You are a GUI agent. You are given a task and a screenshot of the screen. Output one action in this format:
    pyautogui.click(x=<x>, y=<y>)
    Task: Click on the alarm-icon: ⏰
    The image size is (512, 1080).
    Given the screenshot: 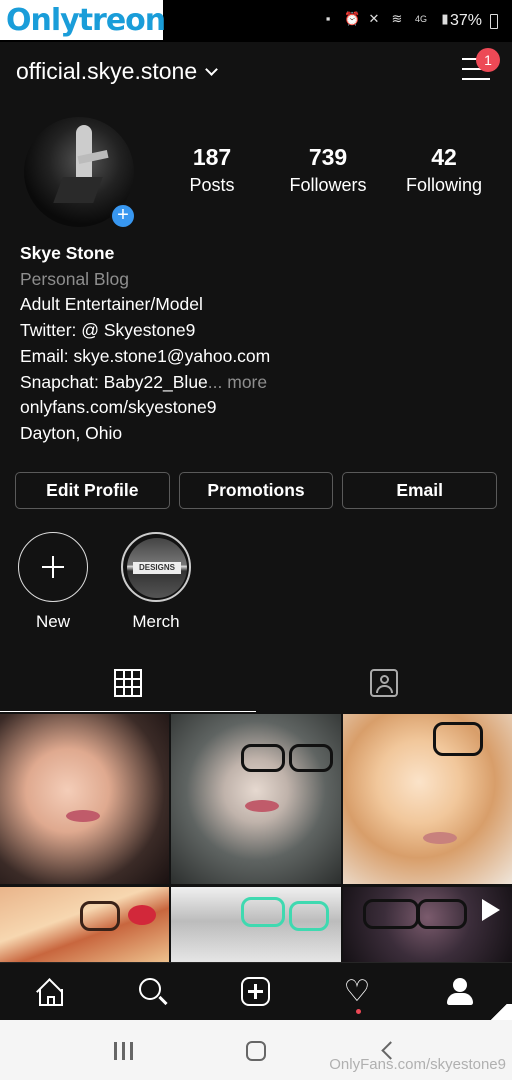 What is the action you would take?
    pyautogui.click(x=352, y=18)
    